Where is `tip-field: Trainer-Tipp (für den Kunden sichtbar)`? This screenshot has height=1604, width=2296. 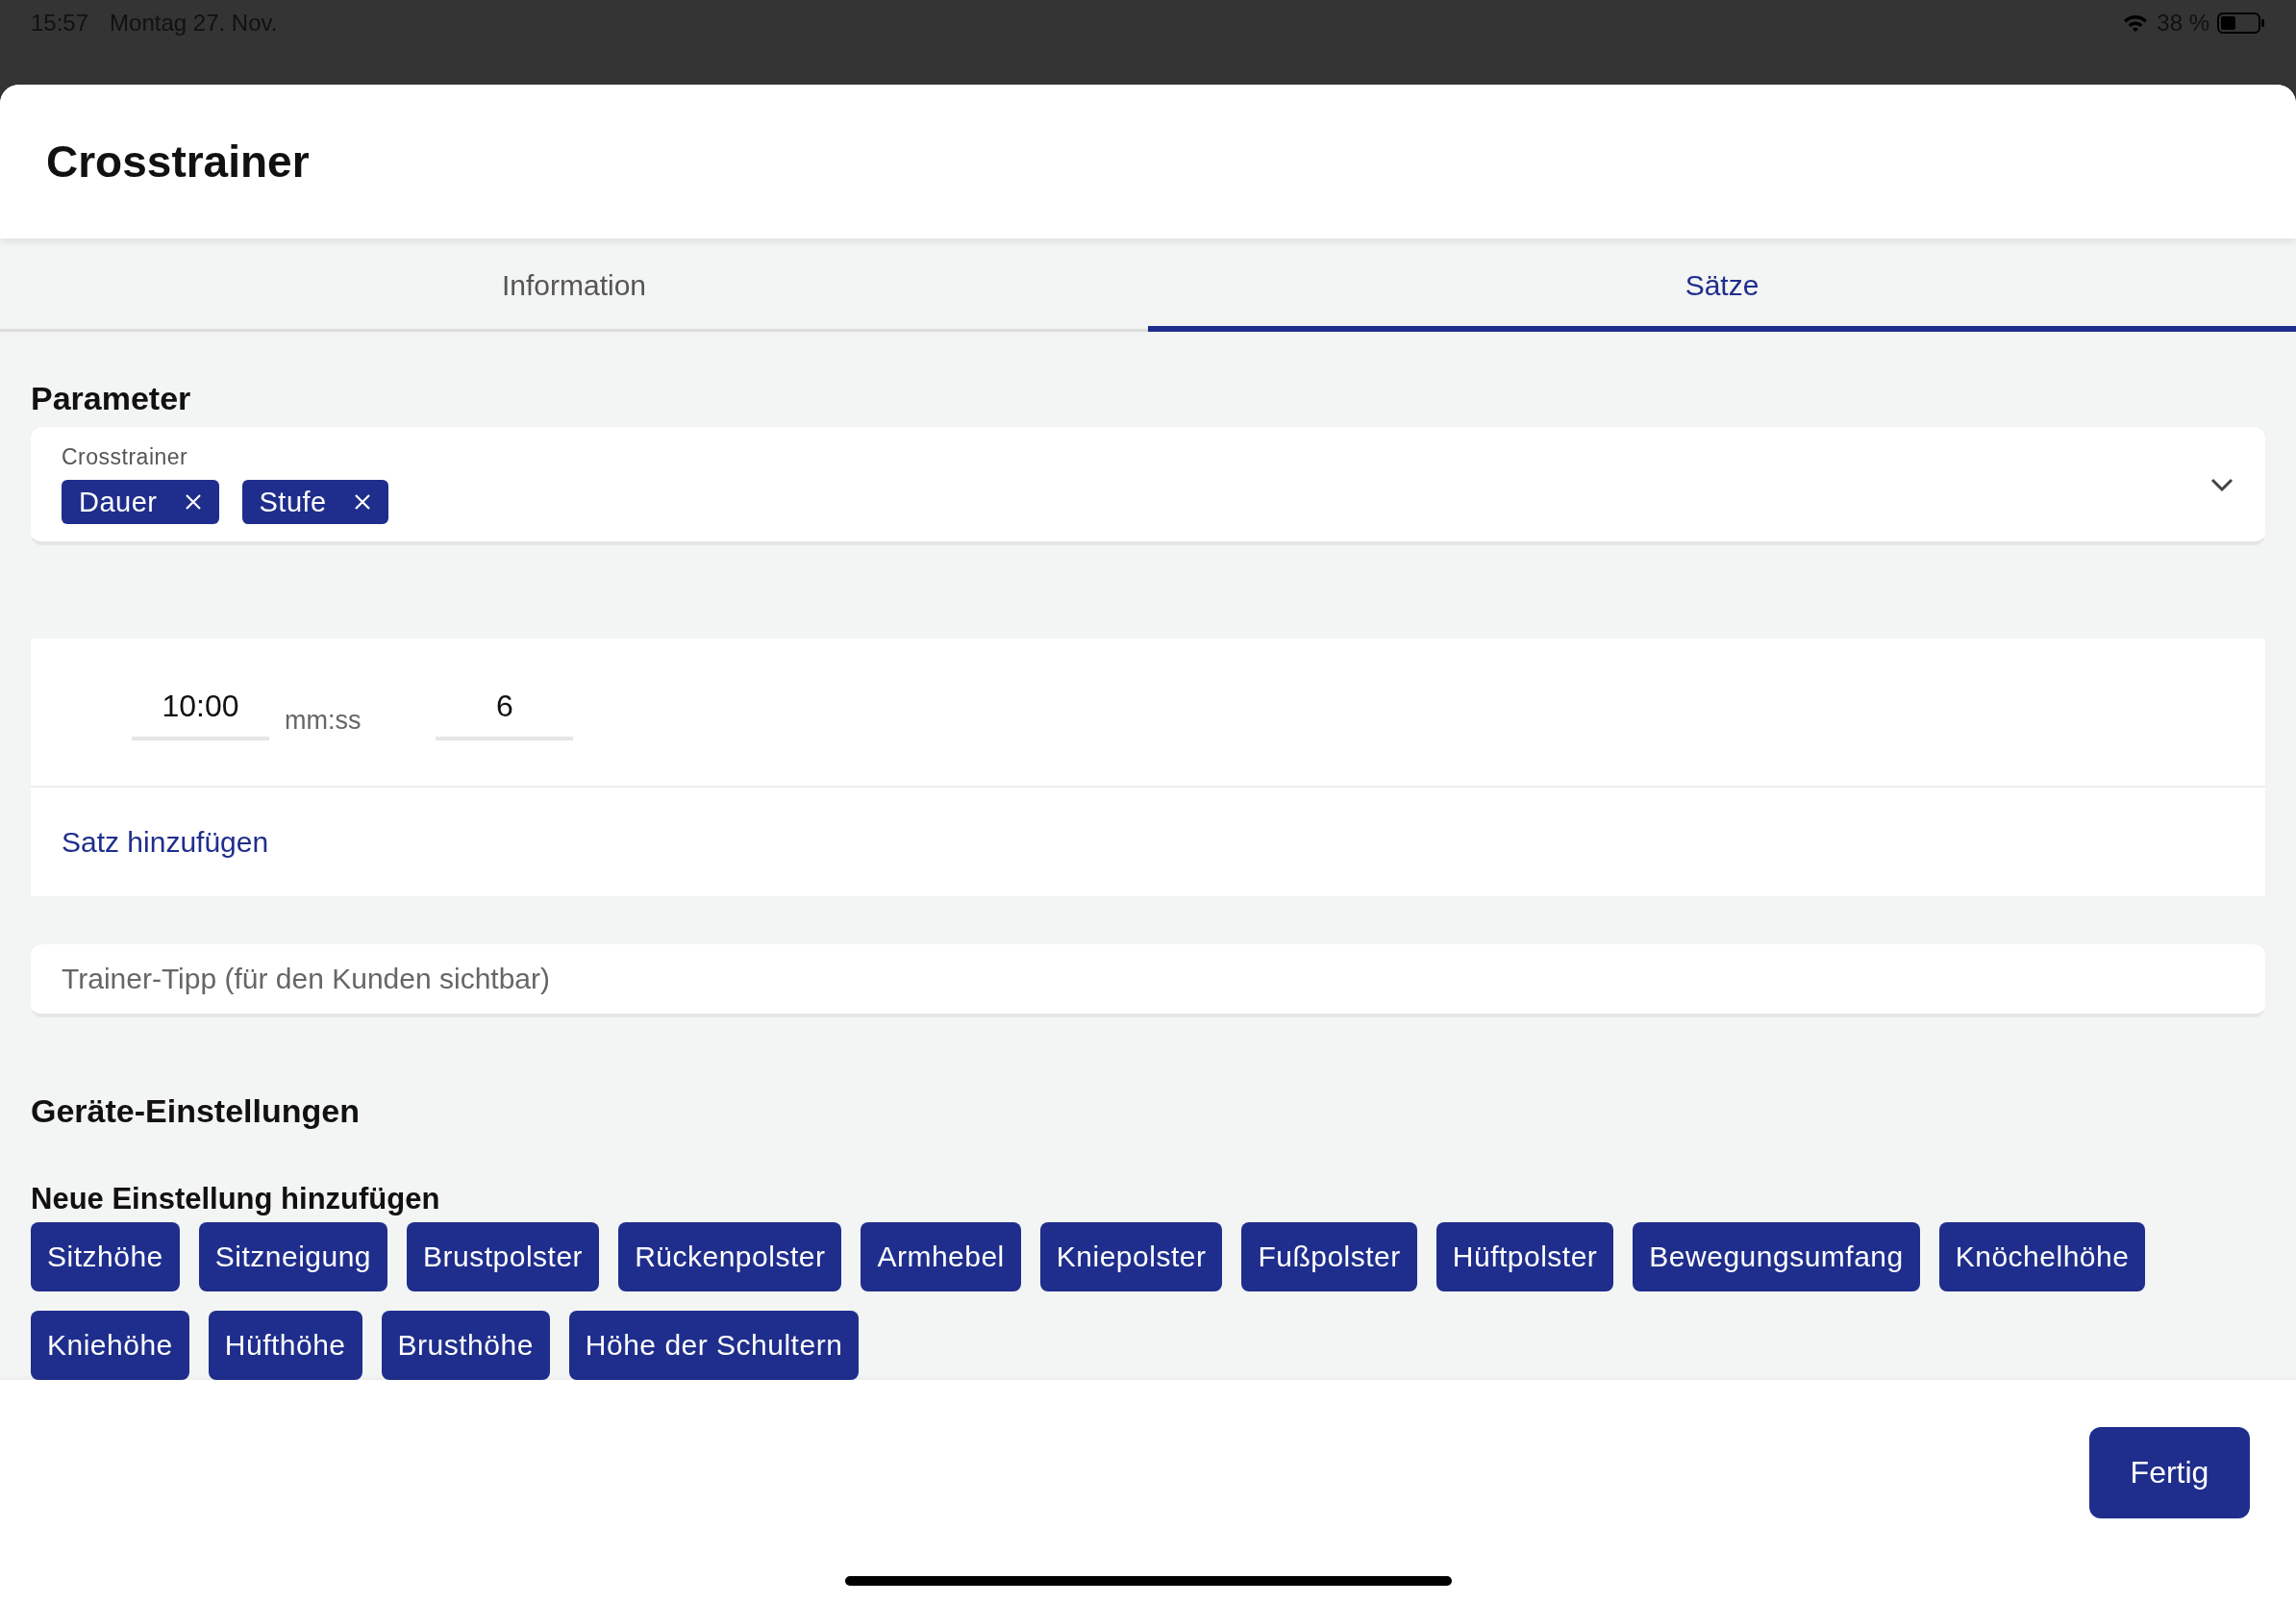 tip-field: Trainer-Tipp (für den Kunden sichtbar) is located at coordinates (1148, 980).